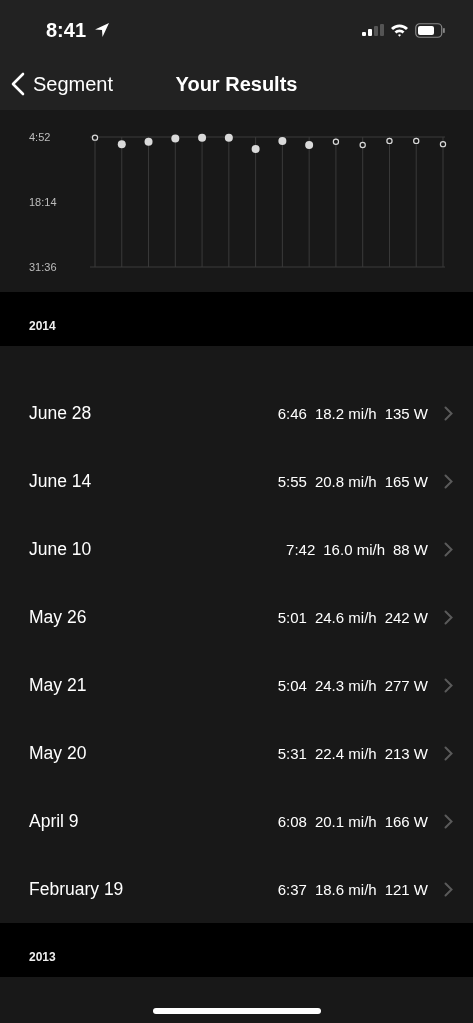 The width and height of the screenshot is (473, 1023). What do you see at coordinates (292, 753) in the screenshot?
I see `result-time: 5:31` at bounding box center [292, 753].